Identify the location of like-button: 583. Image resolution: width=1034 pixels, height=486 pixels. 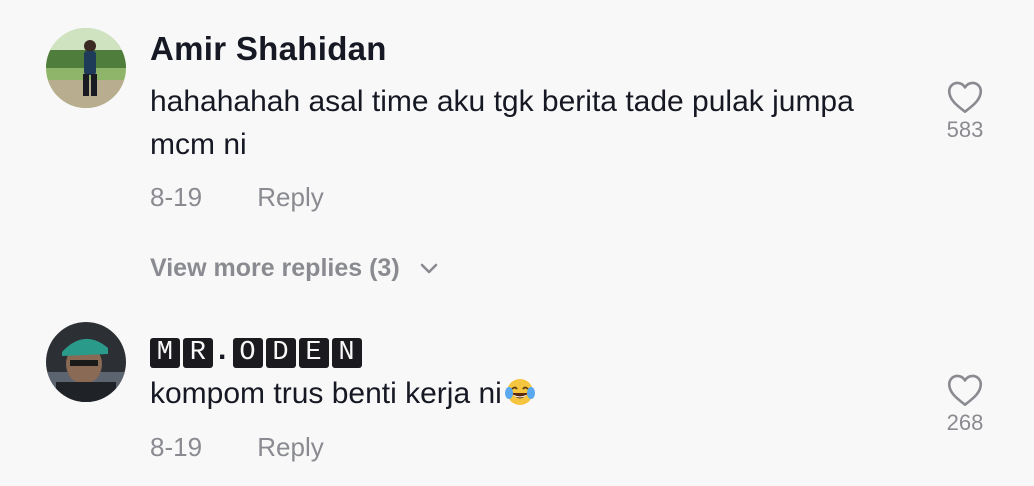
(965, 111).